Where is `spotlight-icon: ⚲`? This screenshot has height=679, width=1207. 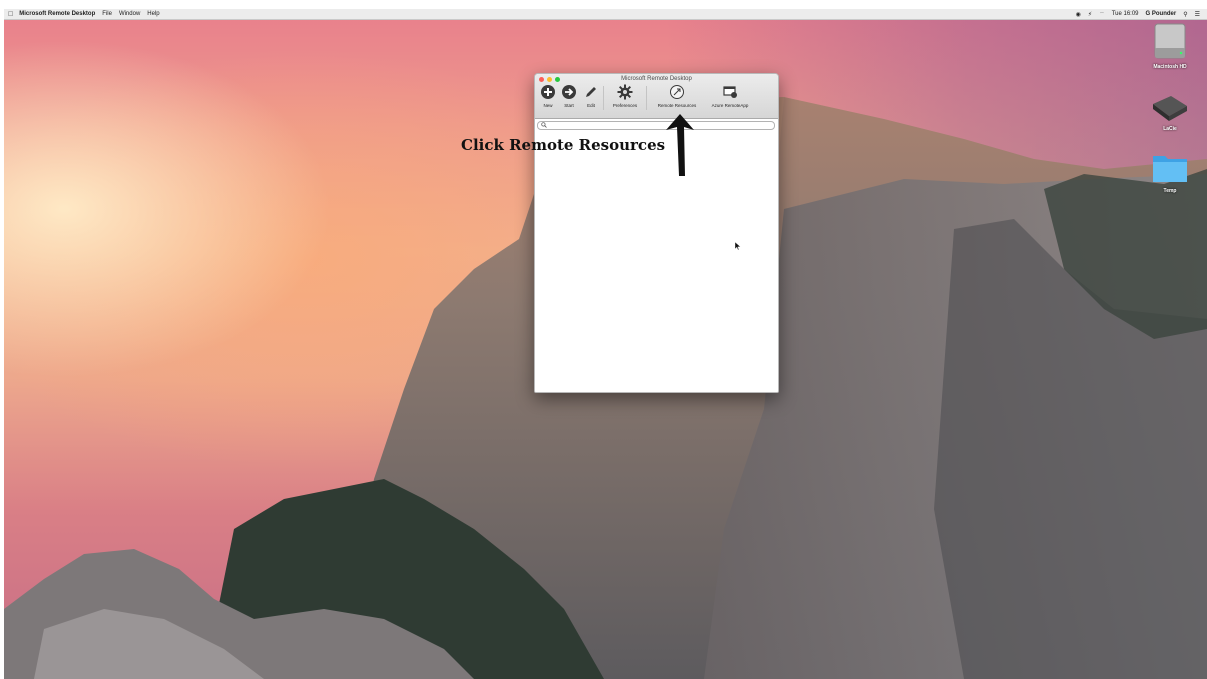
spotlight-icon: ⚲ is located at coordinates (1185, 14).